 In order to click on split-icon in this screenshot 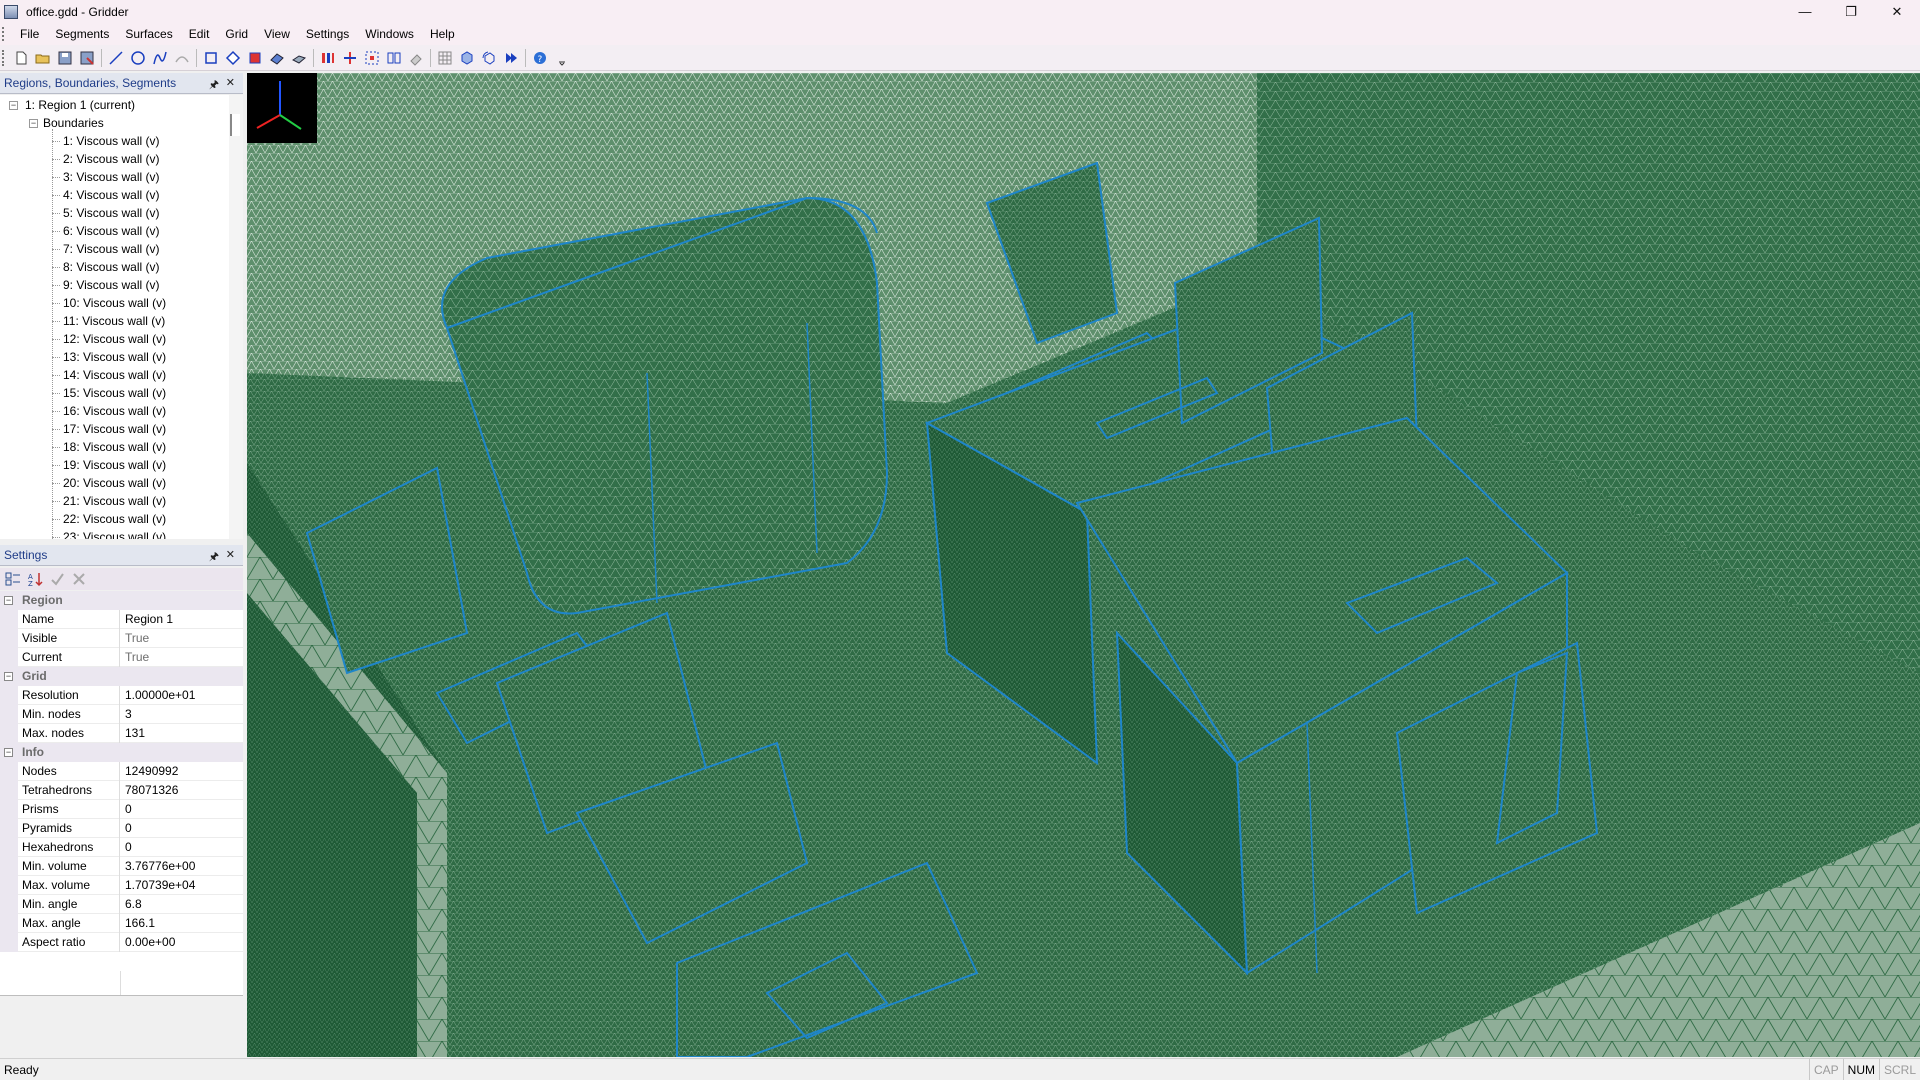, I will do `click(394, 57)`.